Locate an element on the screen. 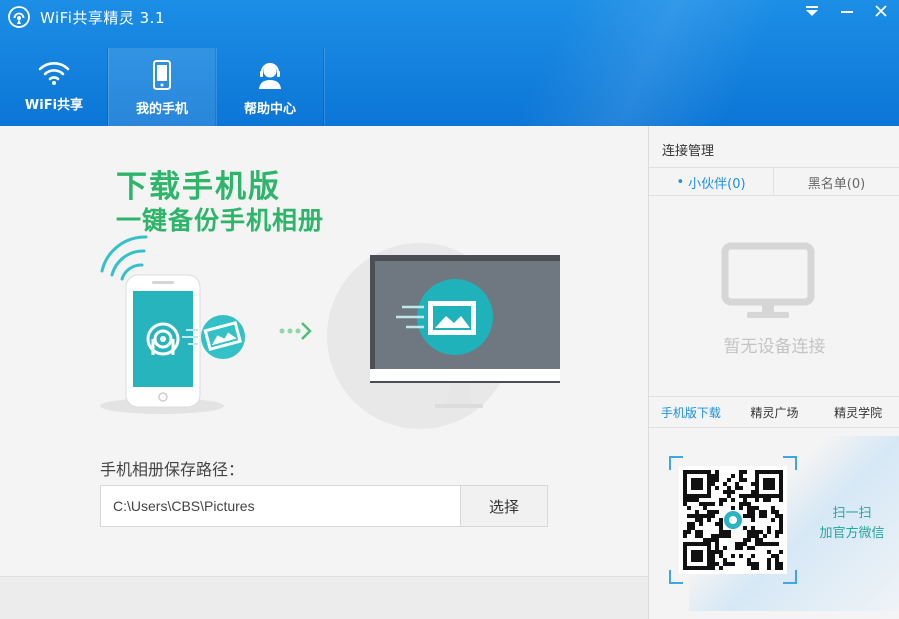  title-bar: WiFi共享精灵 3.1 is located at coordinates (449, 17).